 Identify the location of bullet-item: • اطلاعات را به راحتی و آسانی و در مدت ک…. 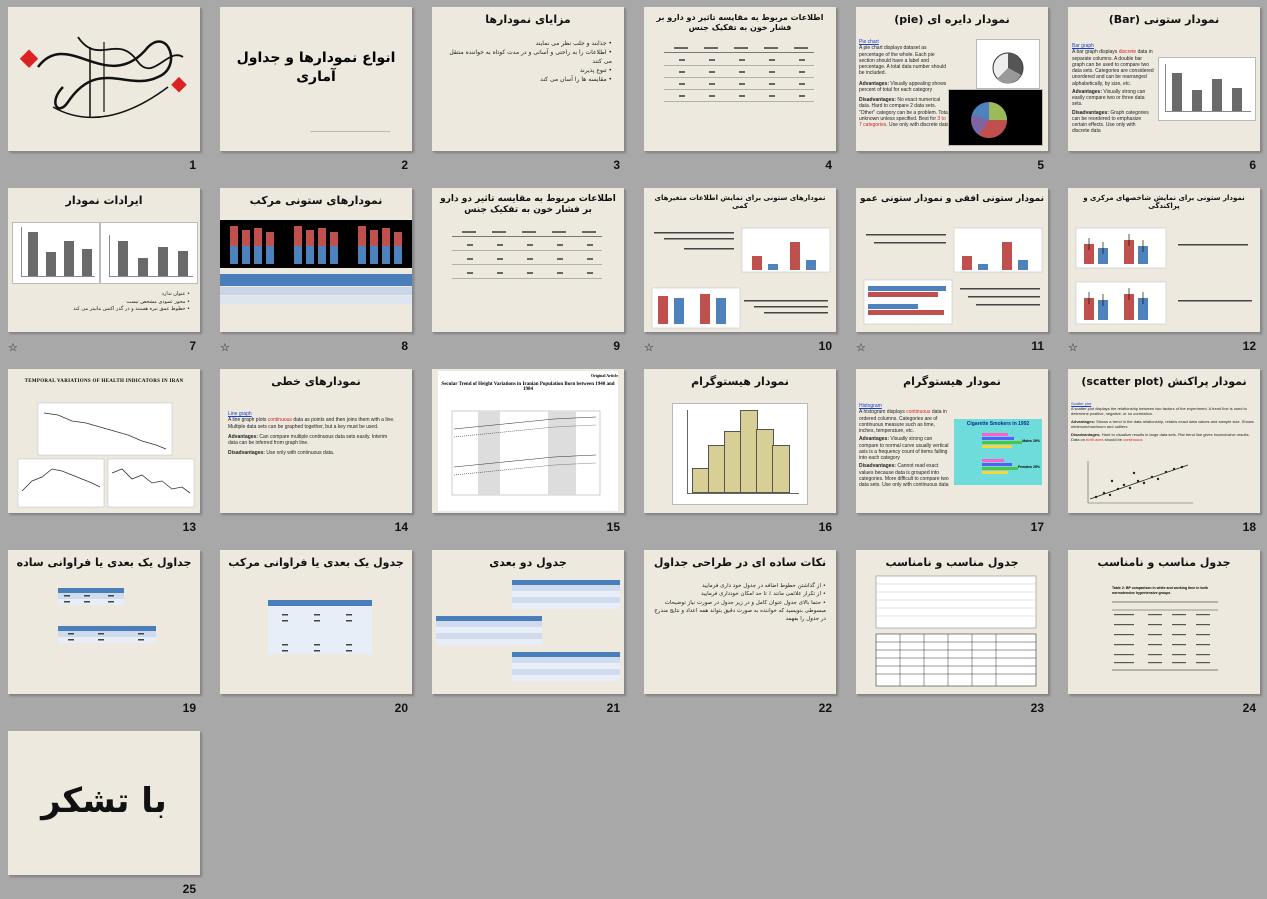
(530, 57).